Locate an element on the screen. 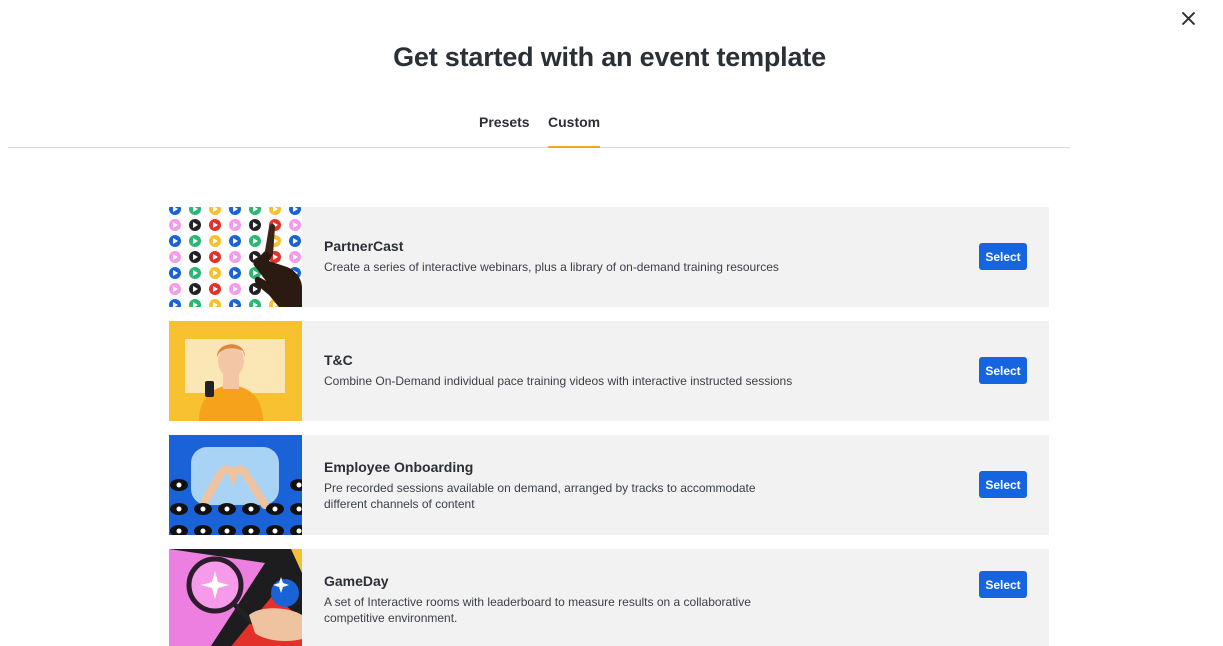 The width and height of the screenshot is (1223, 646). tc-thumbnail is located at coordinates (235, 371).